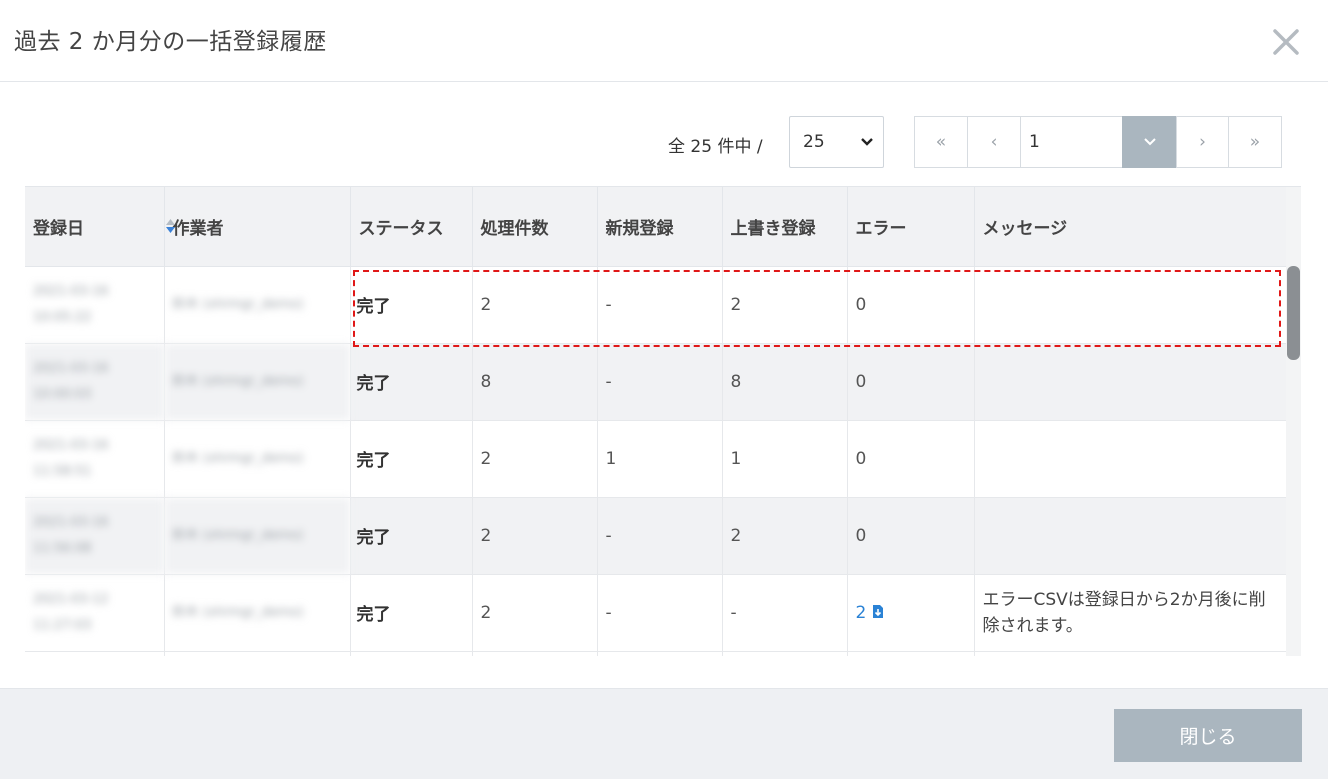 This screenshot has height=779, width=1328. I want to click on table-header-row: 登録日 作業者 ステータス 処理件数 新規登録 上書き登録 エラー メッセージ, so click(656, 227).